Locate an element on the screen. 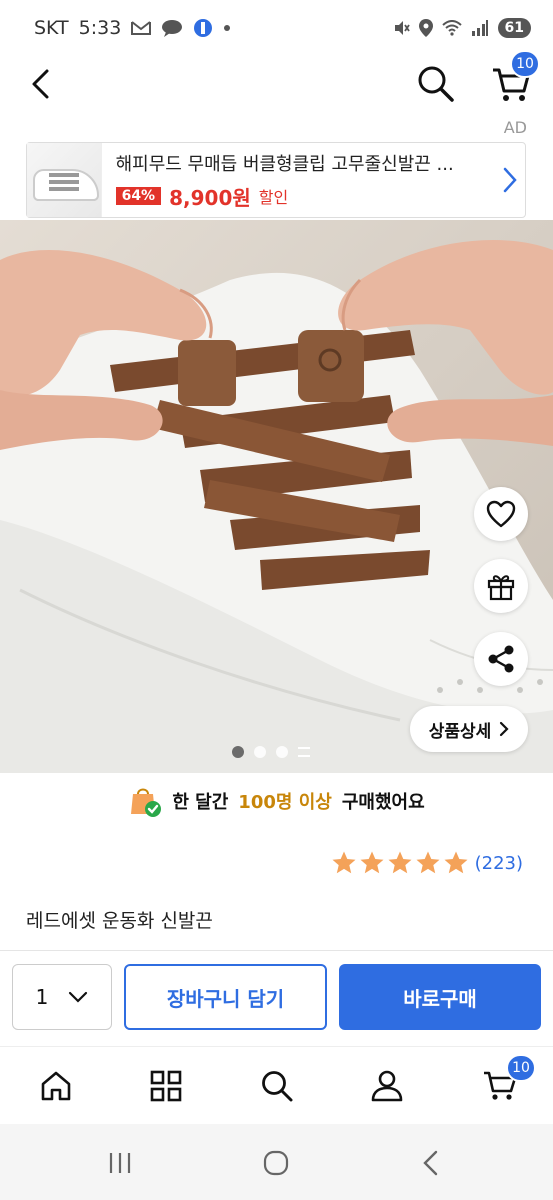 The height and width of the screenshot is (1200, 553). system-nav is located at coordinates (276, 1162).